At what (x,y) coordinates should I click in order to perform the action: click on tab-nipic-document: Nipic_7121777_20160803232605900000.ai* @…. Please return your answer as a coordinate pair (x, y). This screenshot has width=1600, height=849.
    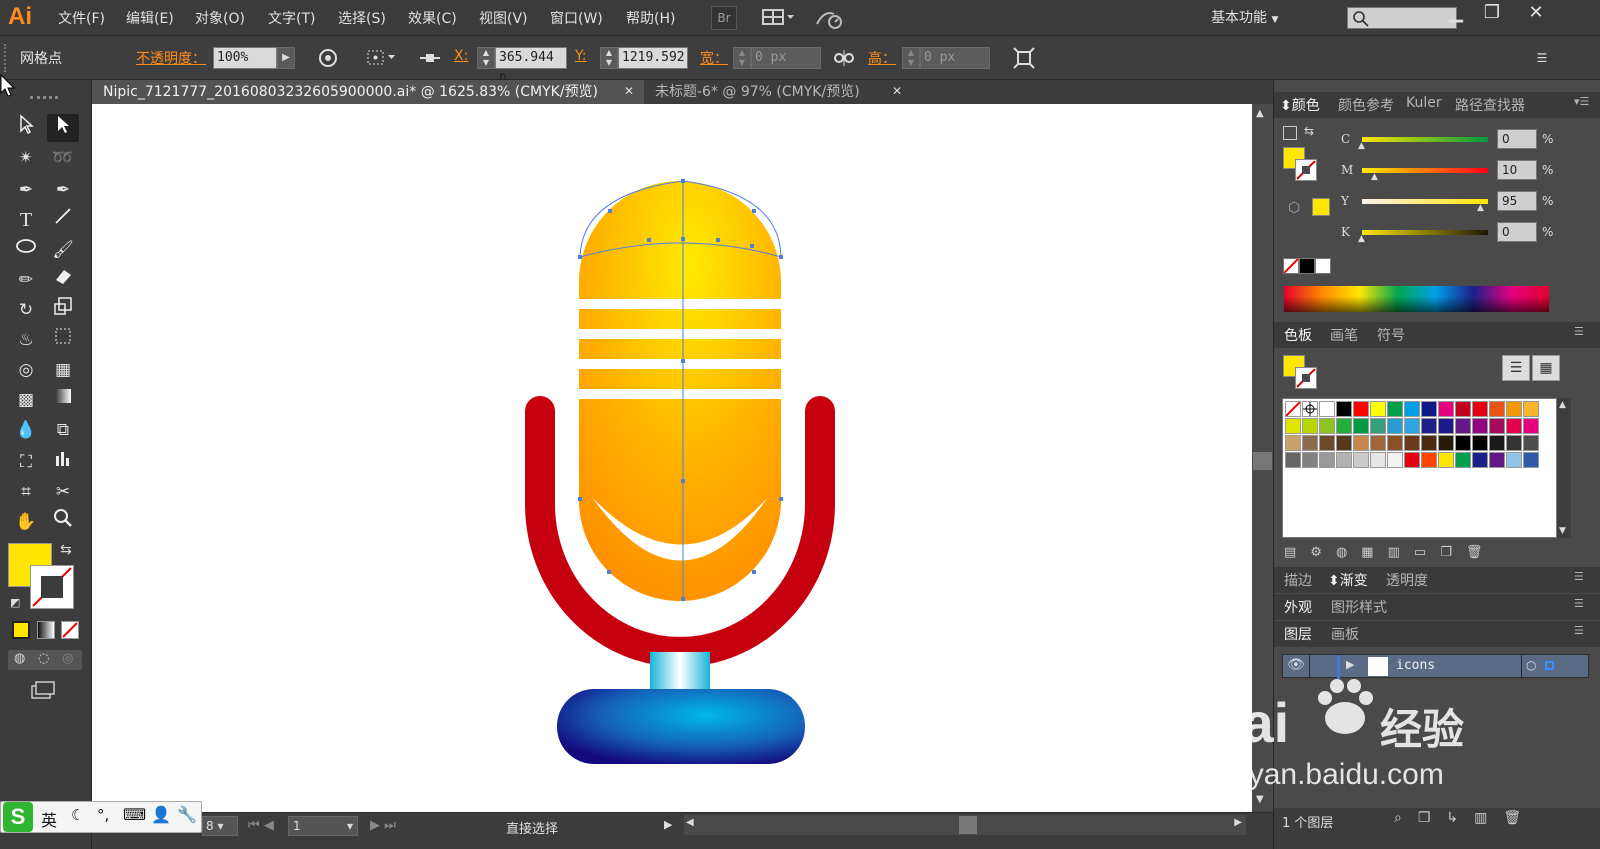
    Looking at the image, I should click on (368, 92).